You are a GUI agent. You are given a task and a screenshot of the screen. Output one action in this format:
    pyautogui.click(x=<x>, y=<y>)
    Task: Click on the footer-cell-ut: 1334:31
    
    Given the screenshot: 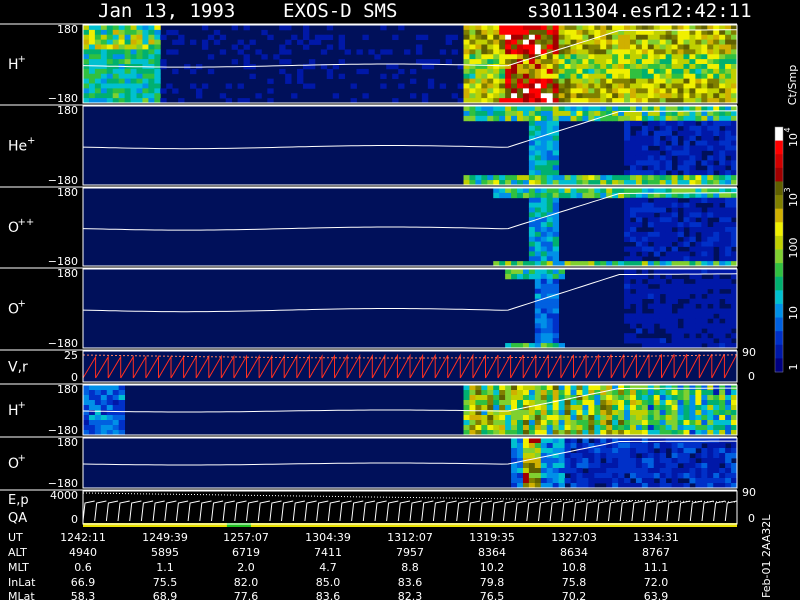 What is the action you would take?
    pyautogui.click(x=656, y=537)
    